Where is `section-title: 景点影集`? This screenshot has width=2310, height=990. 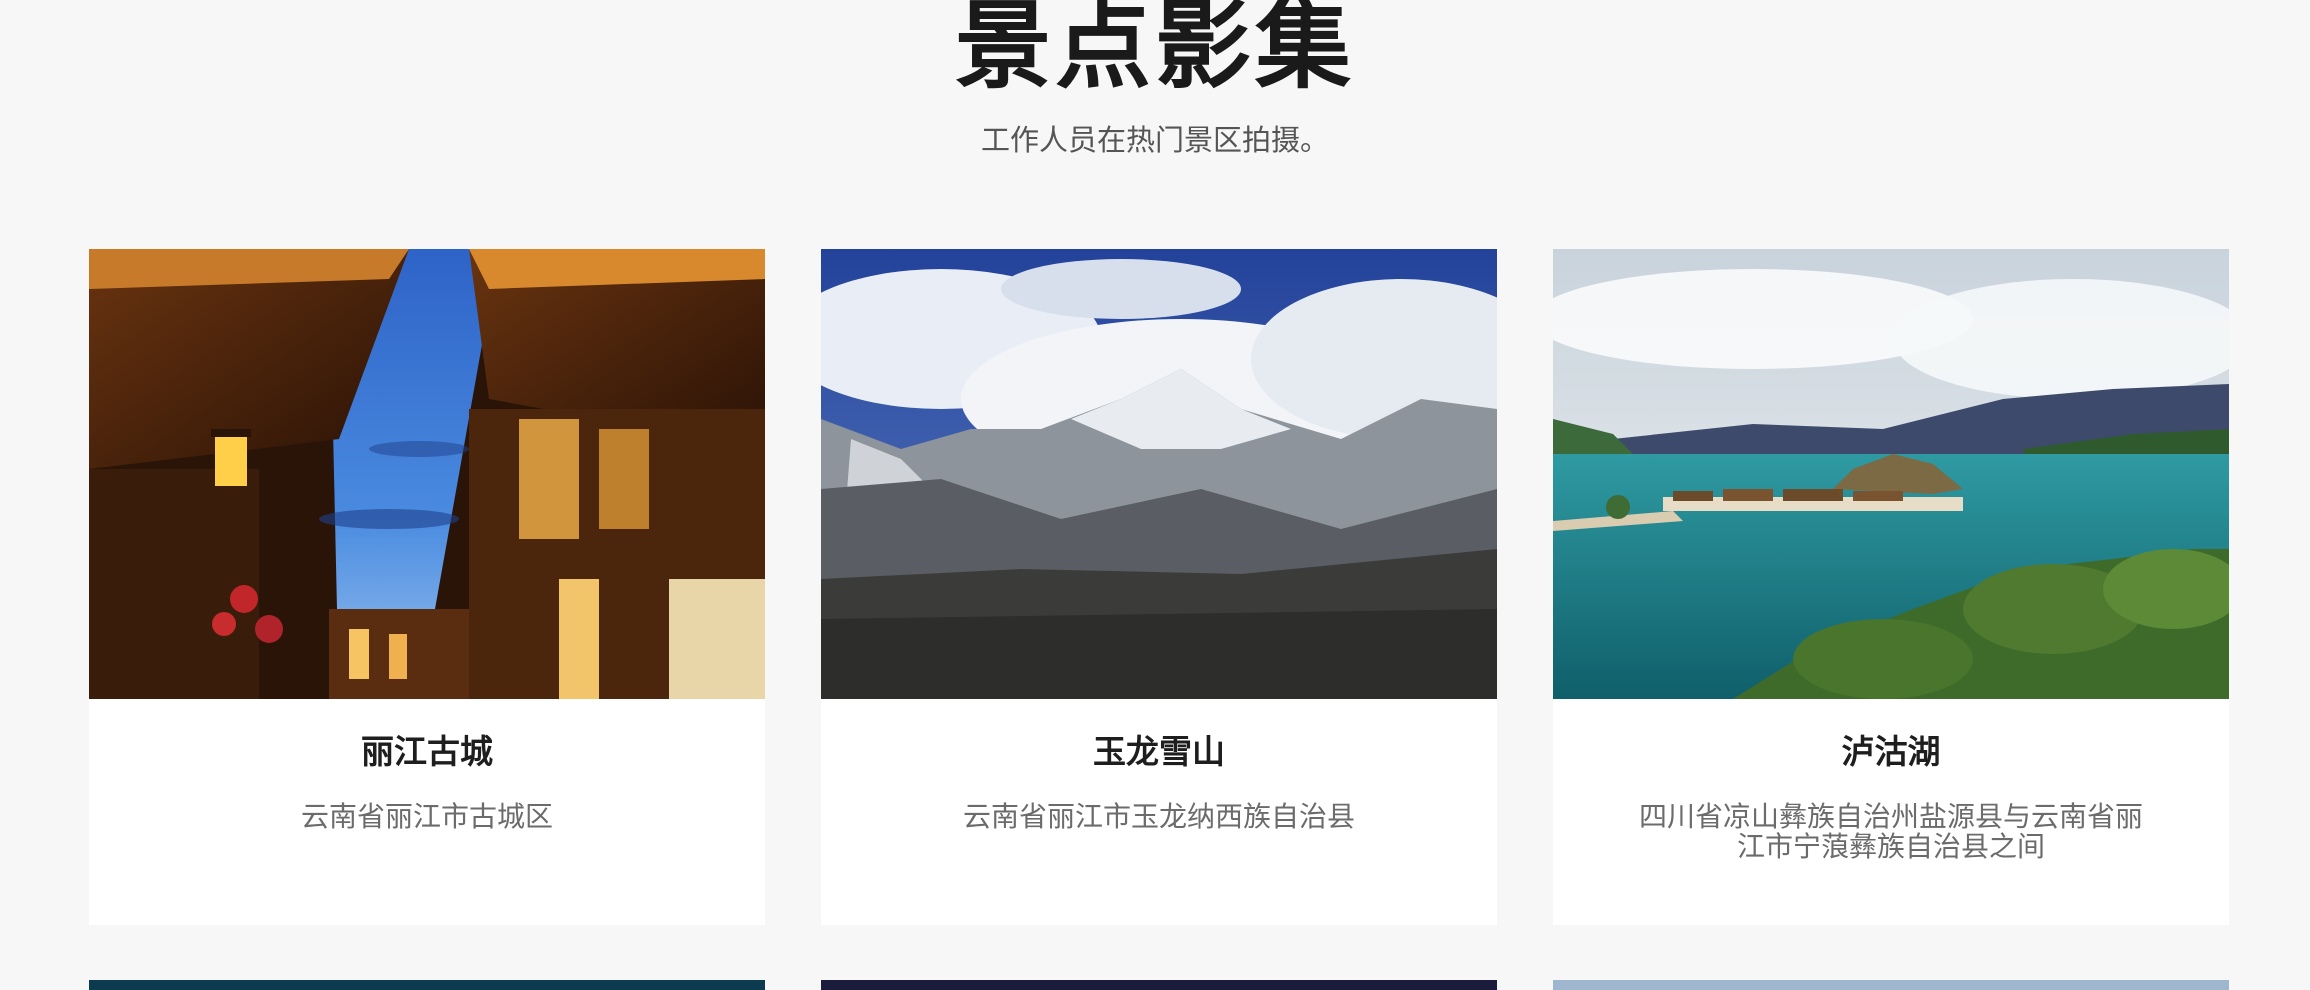
section-title: 景点影集 is located at coordinates (1155, 51).